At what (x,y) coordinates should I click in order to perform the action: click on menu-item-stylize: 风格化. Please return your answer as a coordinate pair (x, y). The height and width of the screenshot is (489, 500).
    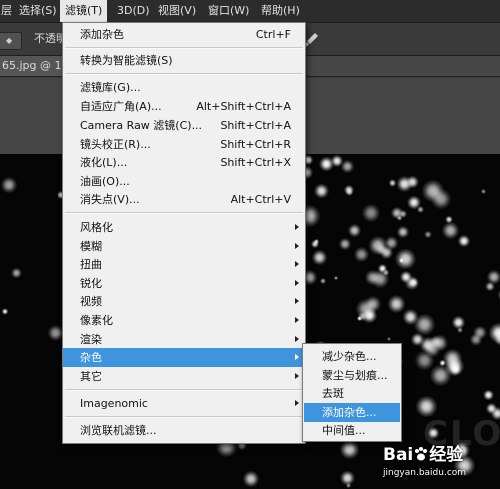
    Looking at the image, I should click on (184, 227).